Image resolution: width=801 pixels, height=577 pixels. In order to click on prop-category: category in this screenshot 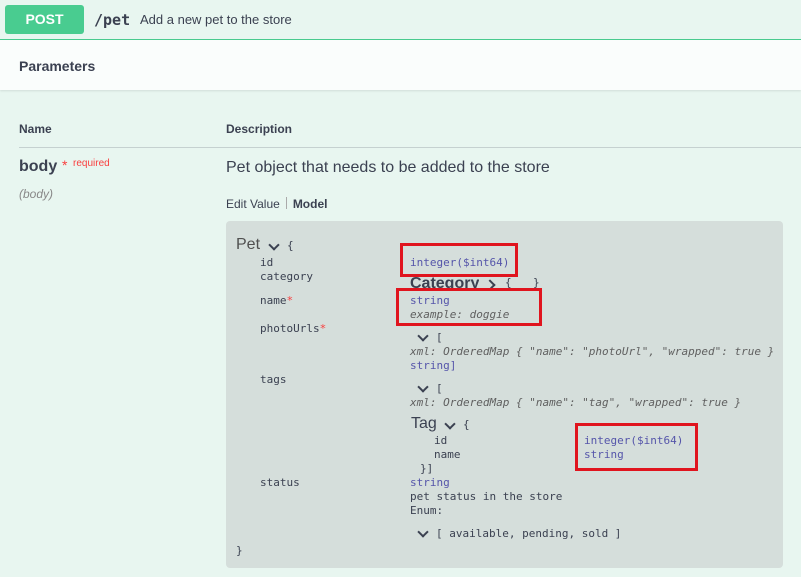, I will do `click(286, 276)`.